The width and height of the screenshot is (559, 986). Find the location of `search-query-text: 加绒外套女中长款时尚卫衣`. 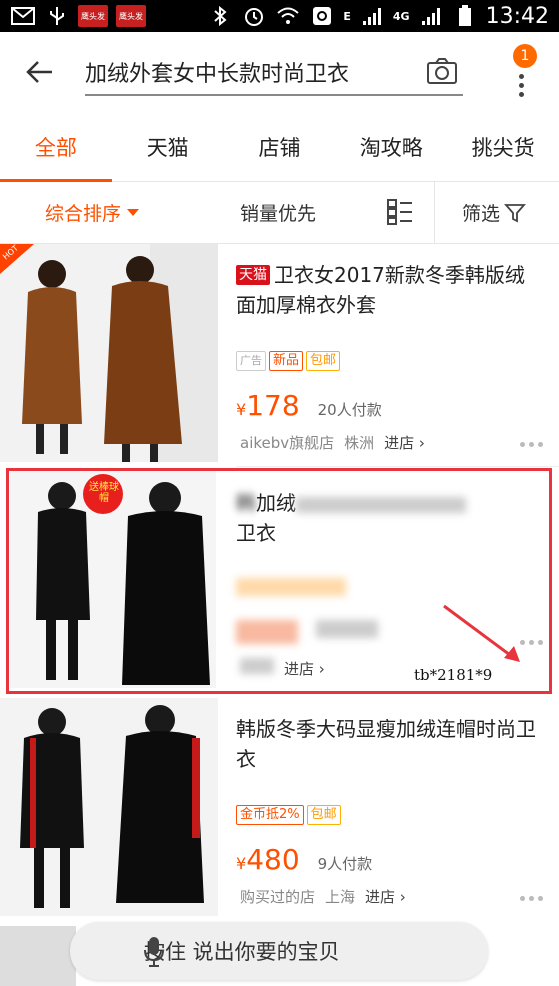

search-query-text: 加绒外套女中长款时尚卫衣 is located at coordinates (217, 74).